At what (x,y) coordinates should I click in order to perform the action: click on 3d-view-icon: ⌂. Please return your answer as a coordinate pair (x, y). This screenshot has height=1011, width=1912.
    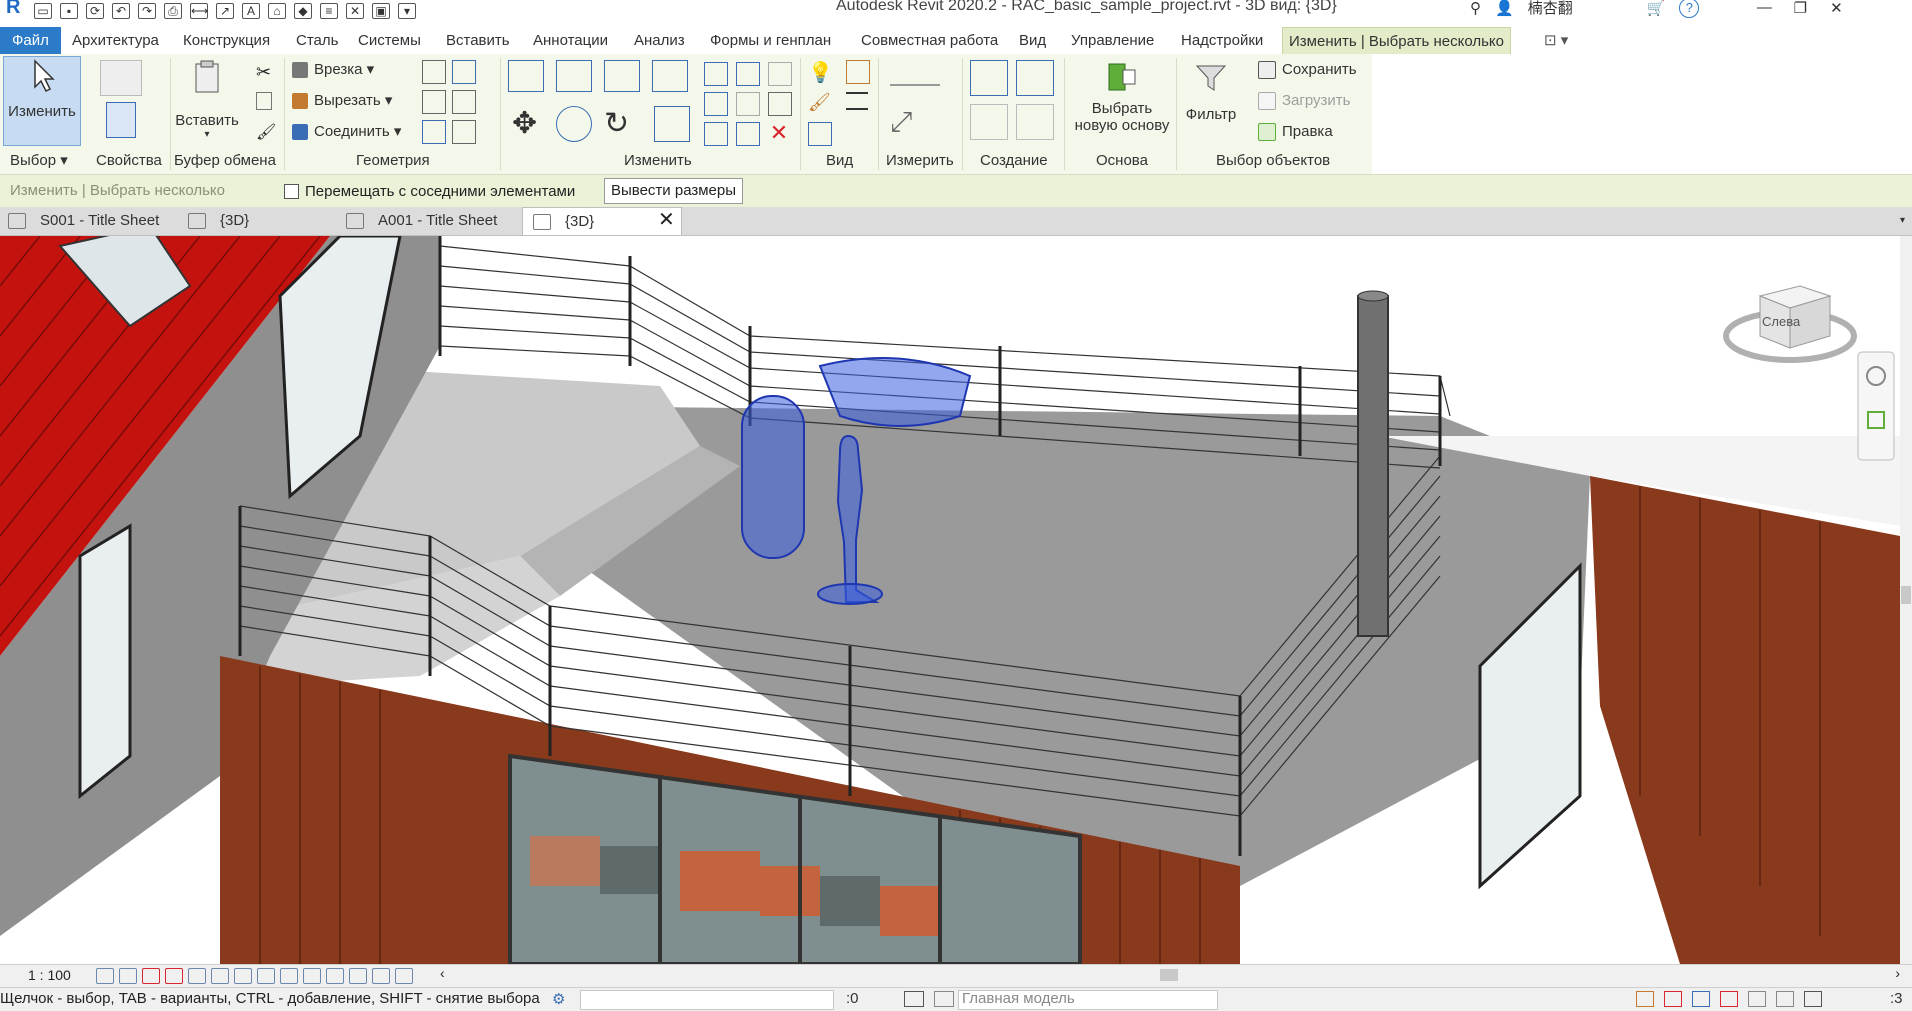
    Looking at the image, I should click on (277, 10).